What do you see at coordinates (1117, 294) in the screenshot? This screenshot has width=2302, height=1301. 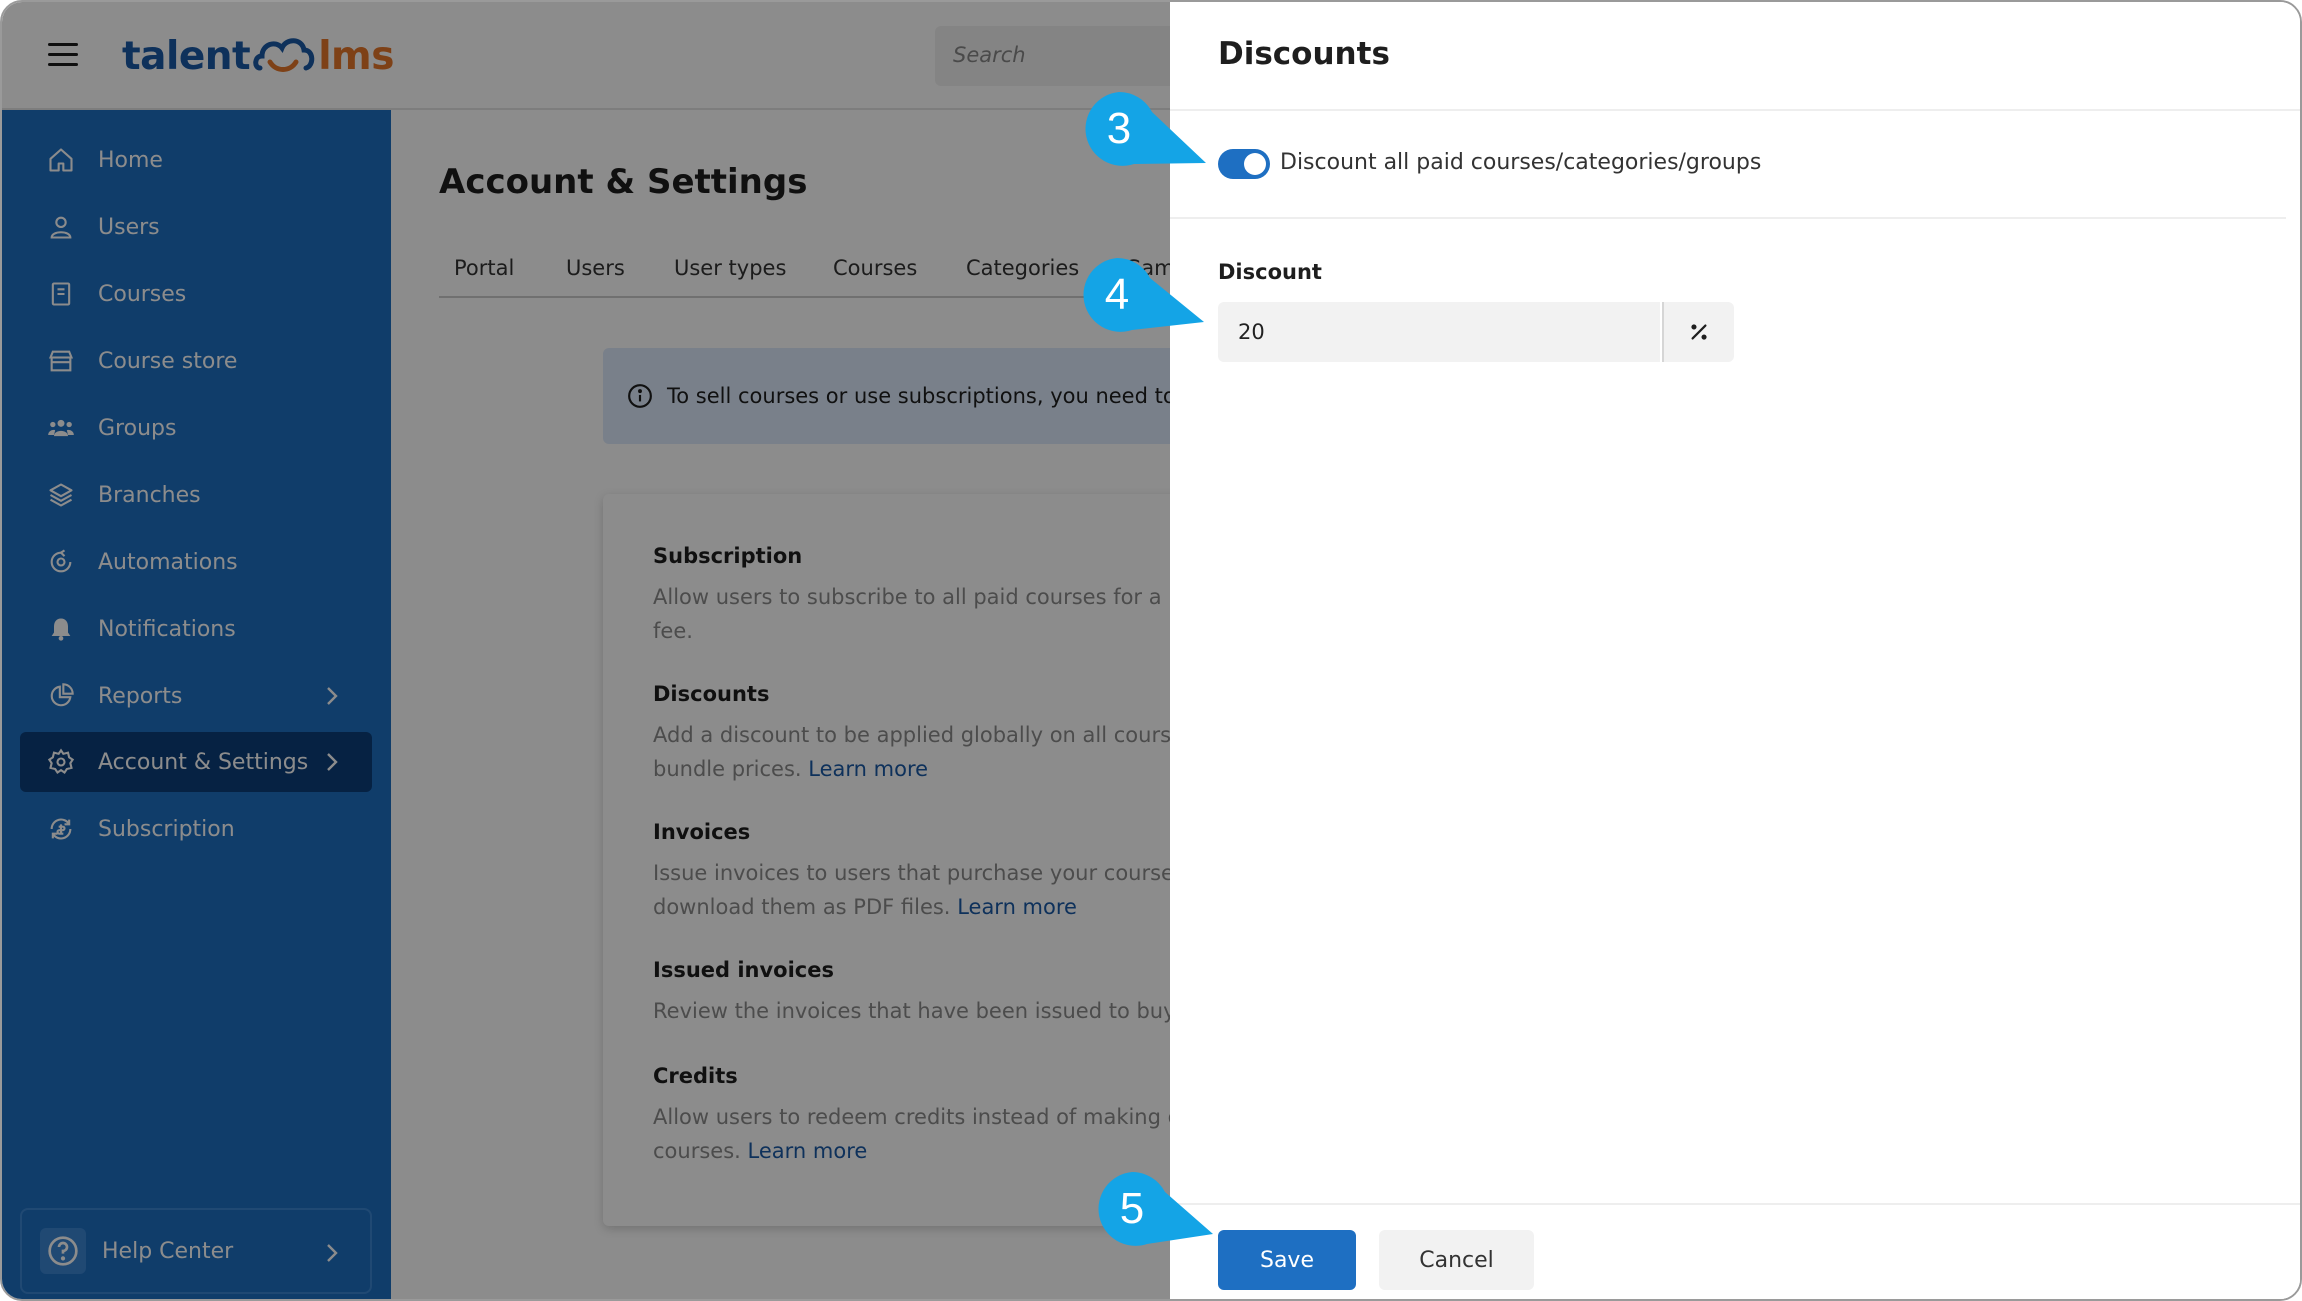 I see `step-number: 4` at bounding box center [1117, 294].